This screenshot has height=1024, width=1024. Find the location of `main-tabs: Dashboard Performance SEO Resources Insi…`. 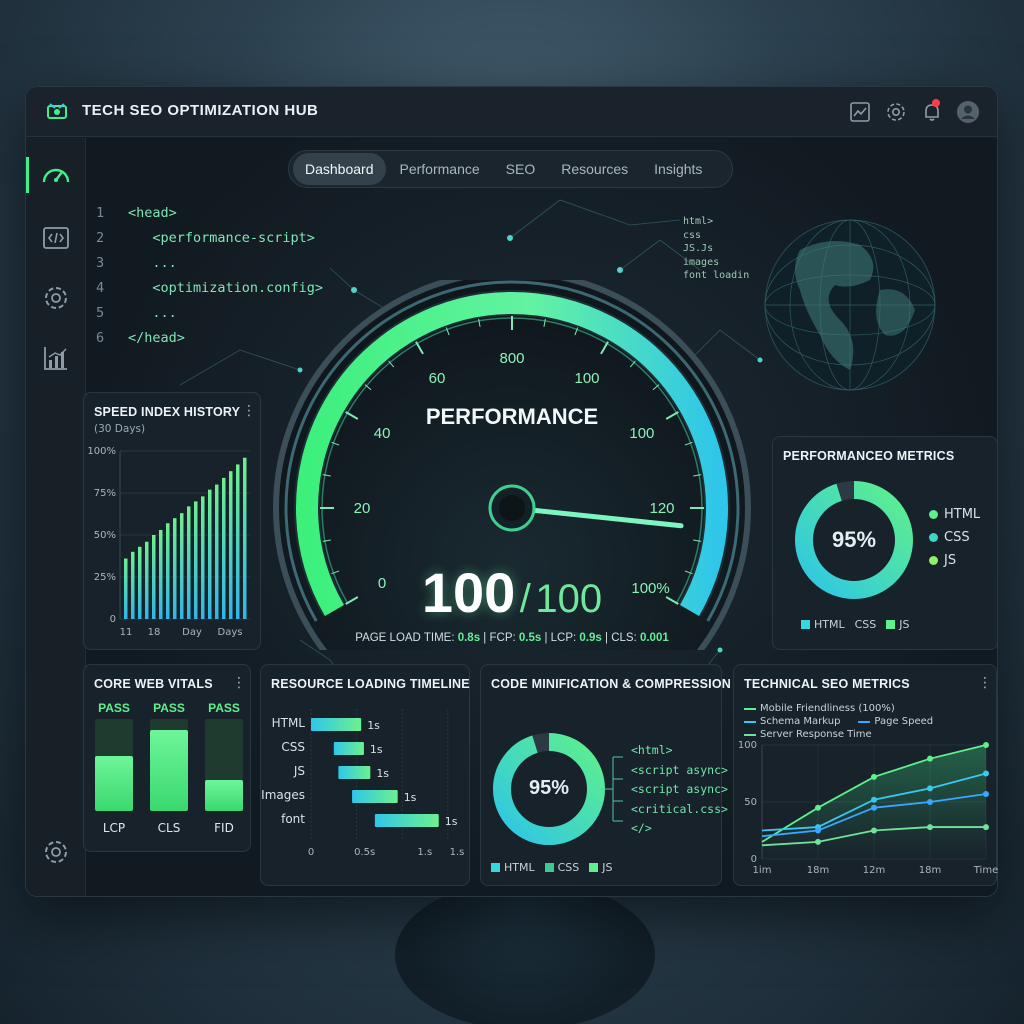

main-tabs: Dashboard Performance SEO Resources Insi… is located at coordinates (510, 169).